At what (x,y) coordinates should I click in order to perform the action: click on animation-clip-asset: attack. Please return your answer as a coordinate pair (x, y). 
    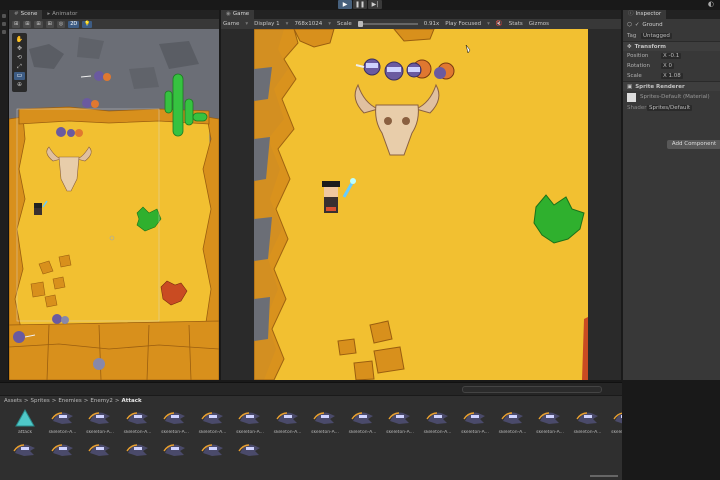
    Looking at the image, I should click on (25, 421).